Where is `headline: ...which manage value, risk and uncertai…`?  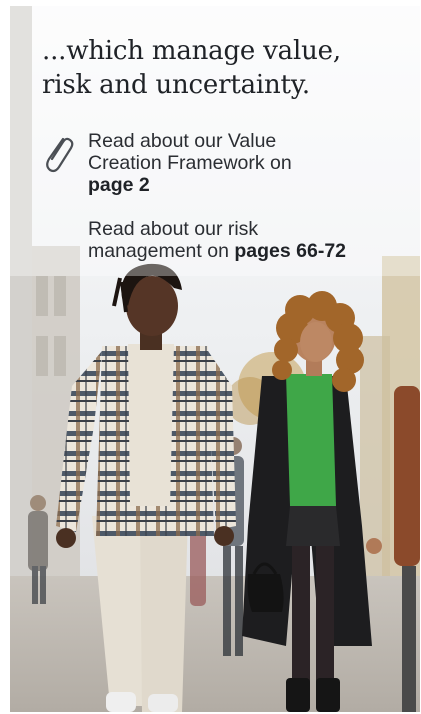
headline: ...which manage value, risk and uncertai… is located at coordinates (222, 68).